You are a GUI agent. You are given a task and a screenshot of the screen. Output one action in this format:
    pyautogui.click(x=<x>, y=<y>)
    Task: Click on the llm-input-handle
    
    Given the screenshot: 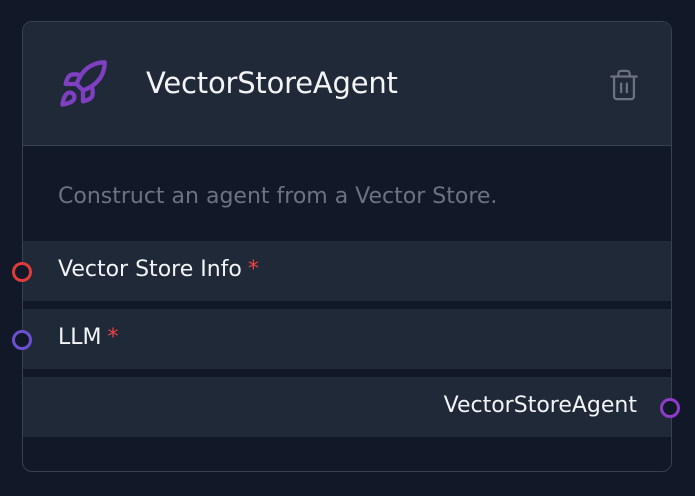 What is the action you would take?
    pyautogui.click(x=22, y=340)
    